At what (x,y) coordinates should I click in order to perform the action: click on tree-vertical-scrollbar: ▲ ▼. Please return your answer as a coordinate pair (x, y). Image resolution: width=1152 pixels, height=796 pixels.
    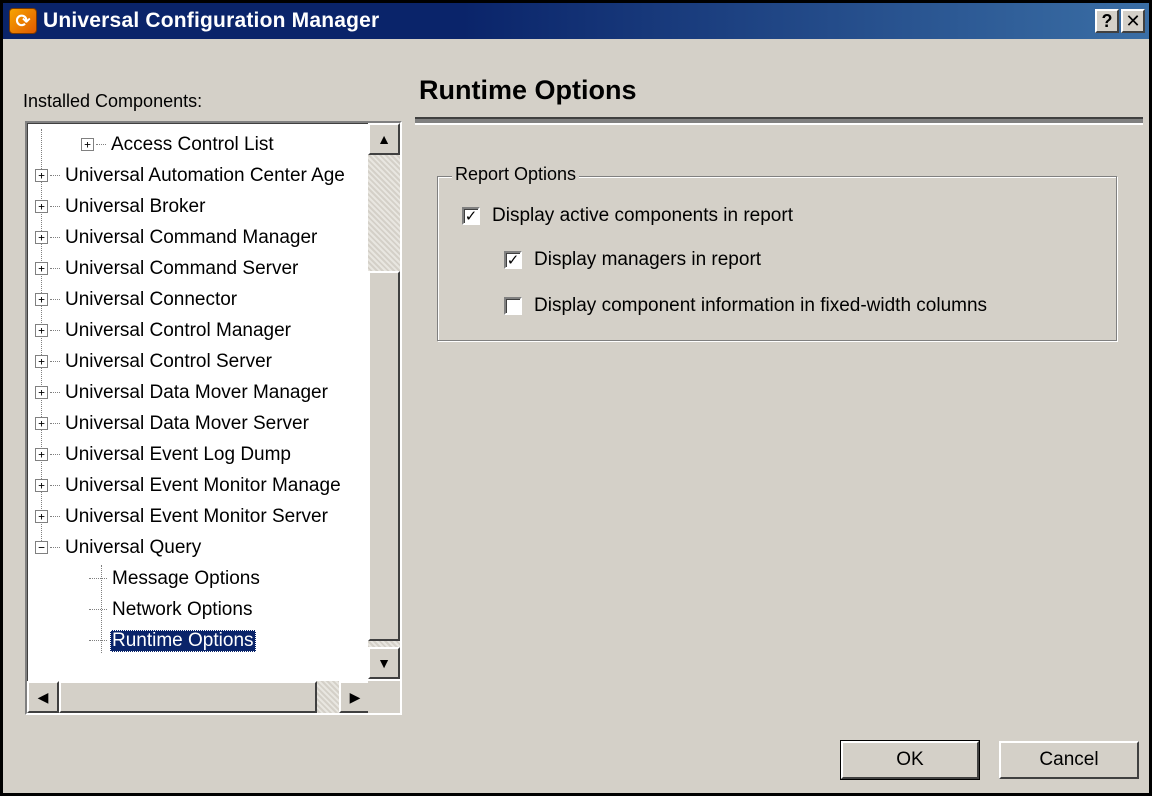
    Looking at the image, I should click on (384, 401).